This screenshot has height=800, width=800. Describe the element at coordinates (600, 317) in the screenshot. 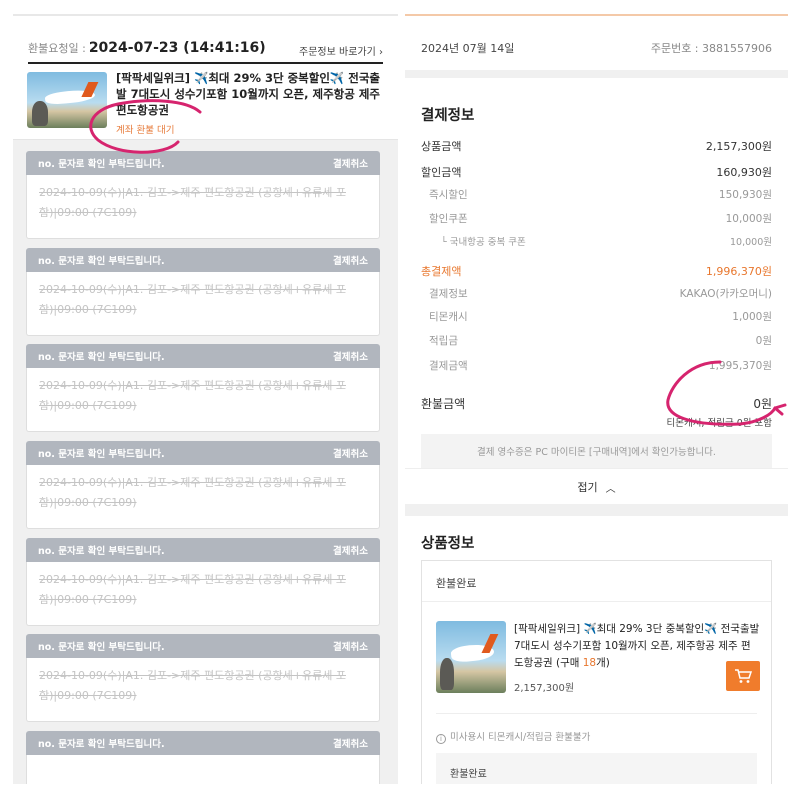

I see `payment-row: 티몬캐시 1,000원` at that location.